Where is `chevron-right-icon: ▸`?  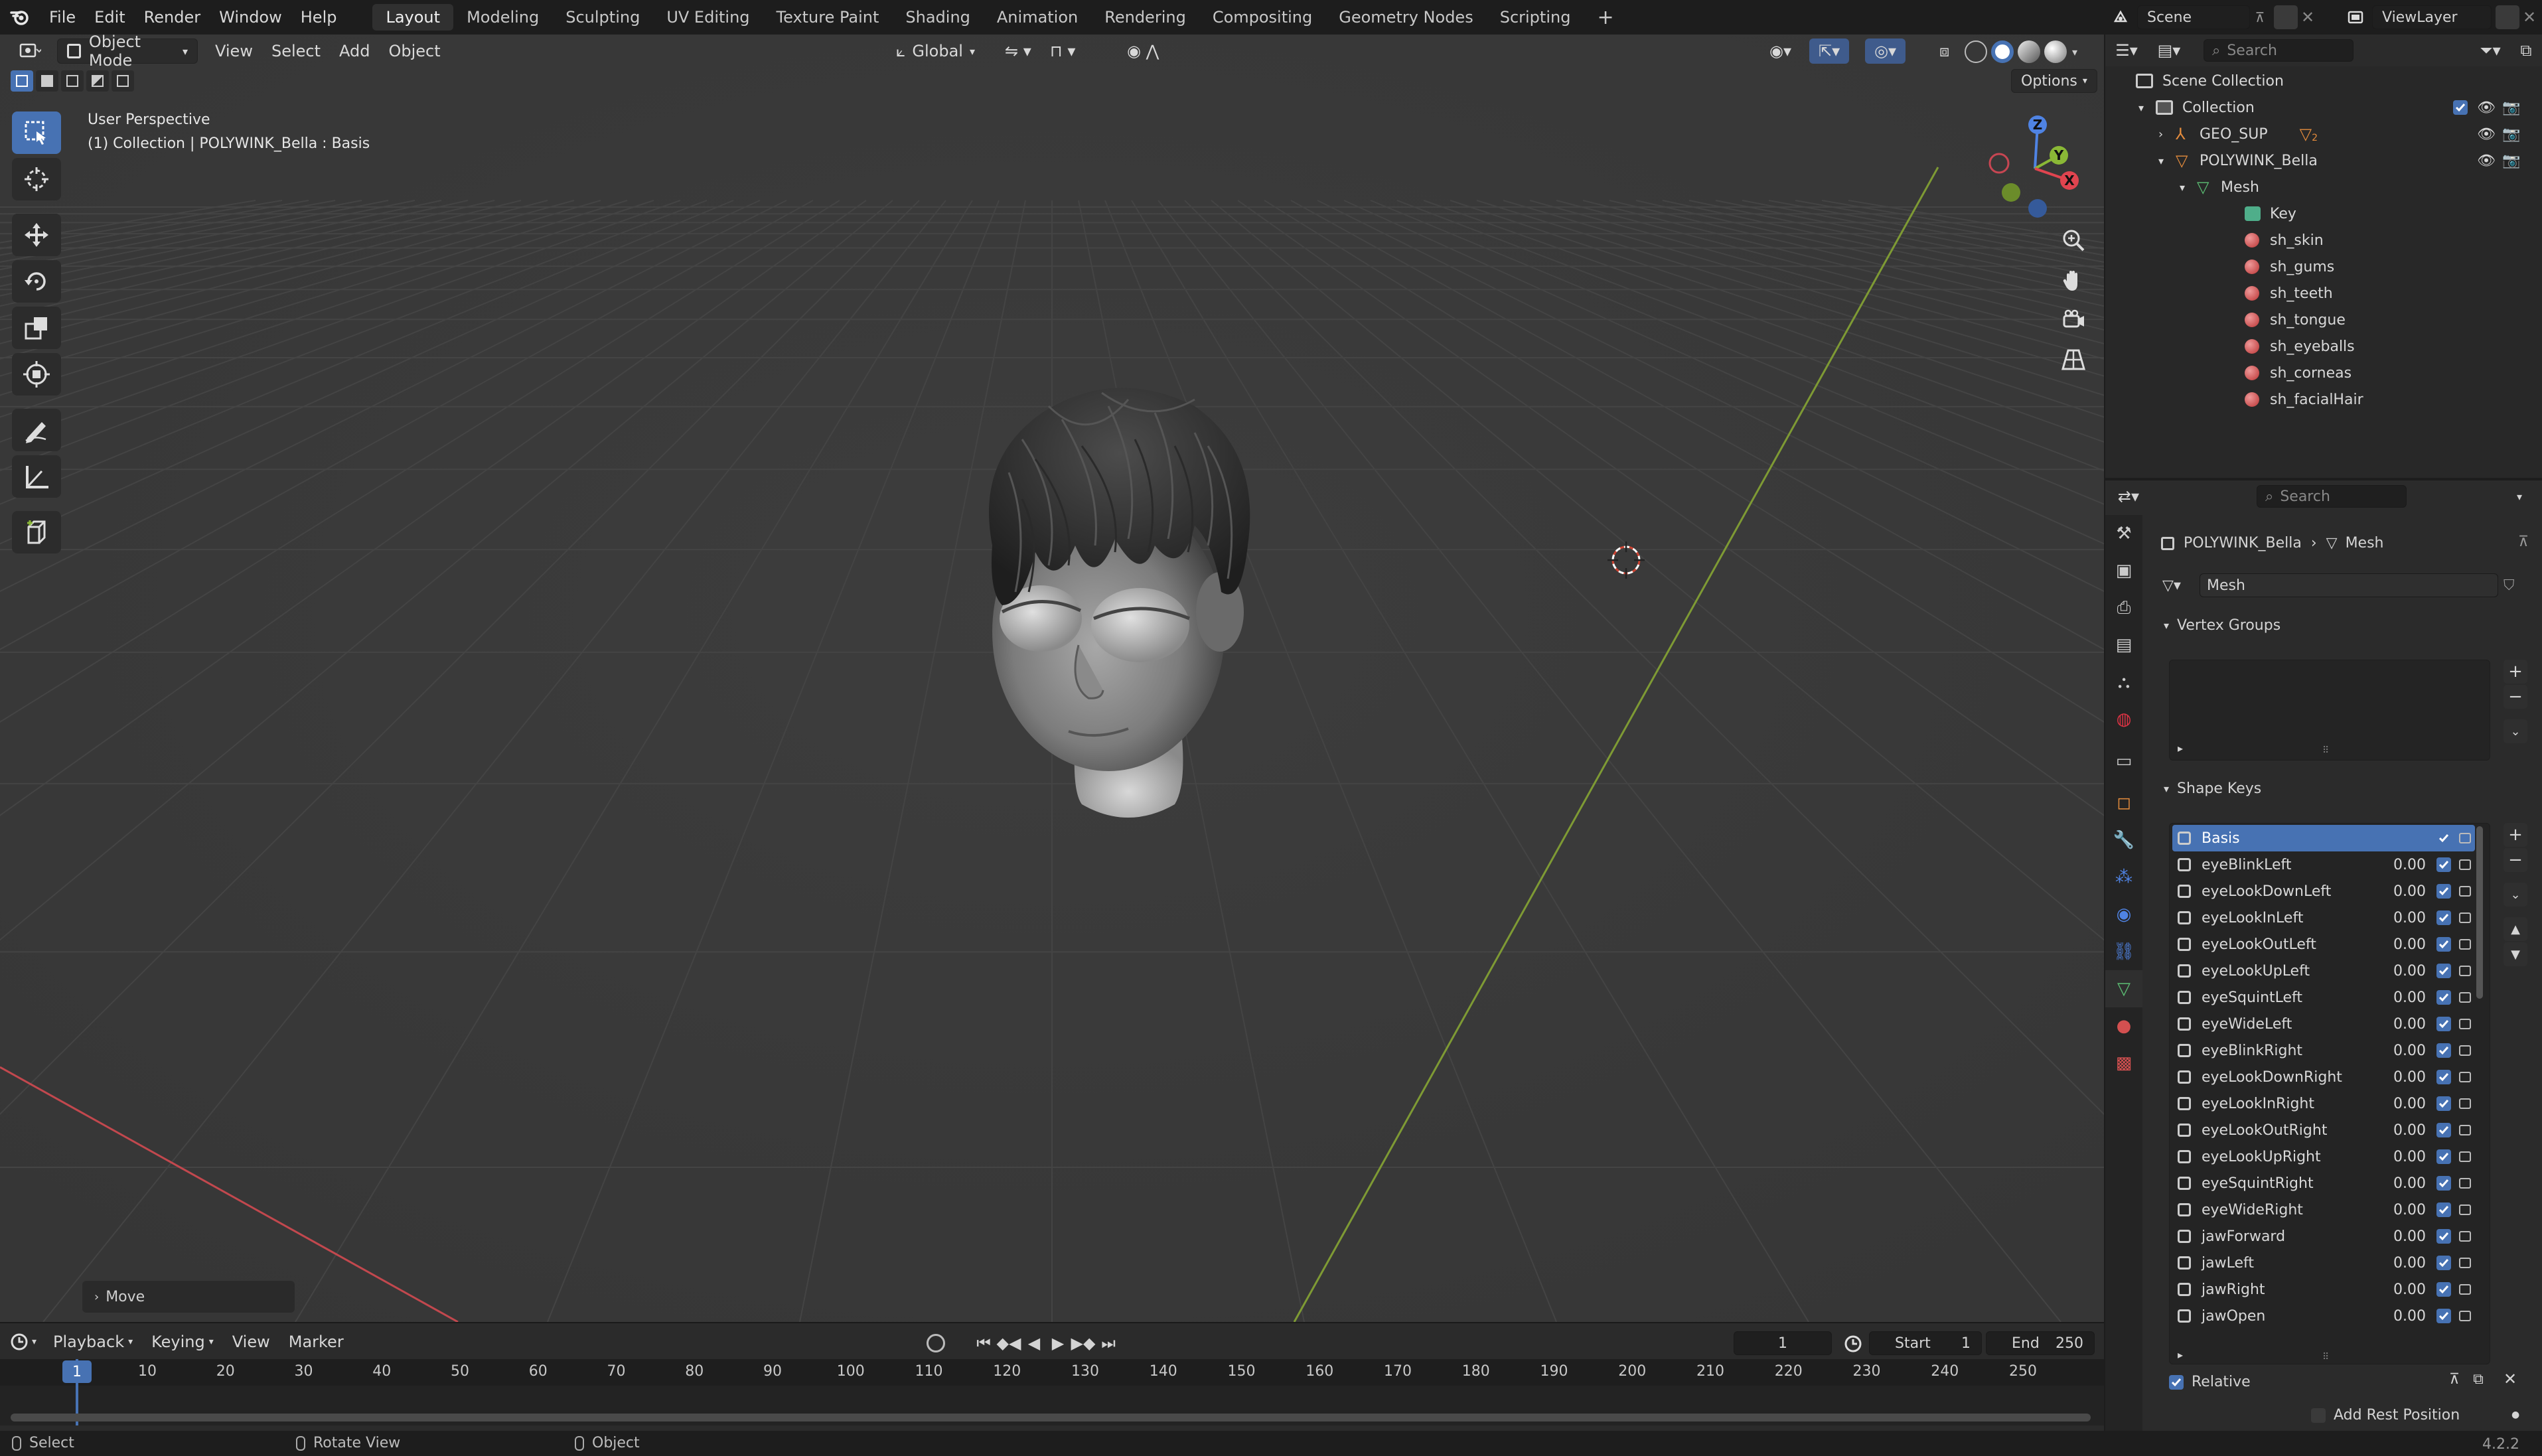
chevron-right-icon: ▸ is located at coordinates (2180, 1354).